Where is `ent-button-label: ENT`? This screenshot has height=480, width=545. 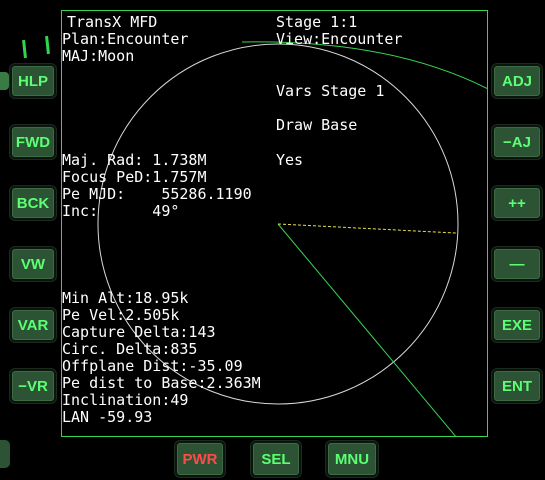
ent-button-label: ENT is located at coordinates (517, 386).